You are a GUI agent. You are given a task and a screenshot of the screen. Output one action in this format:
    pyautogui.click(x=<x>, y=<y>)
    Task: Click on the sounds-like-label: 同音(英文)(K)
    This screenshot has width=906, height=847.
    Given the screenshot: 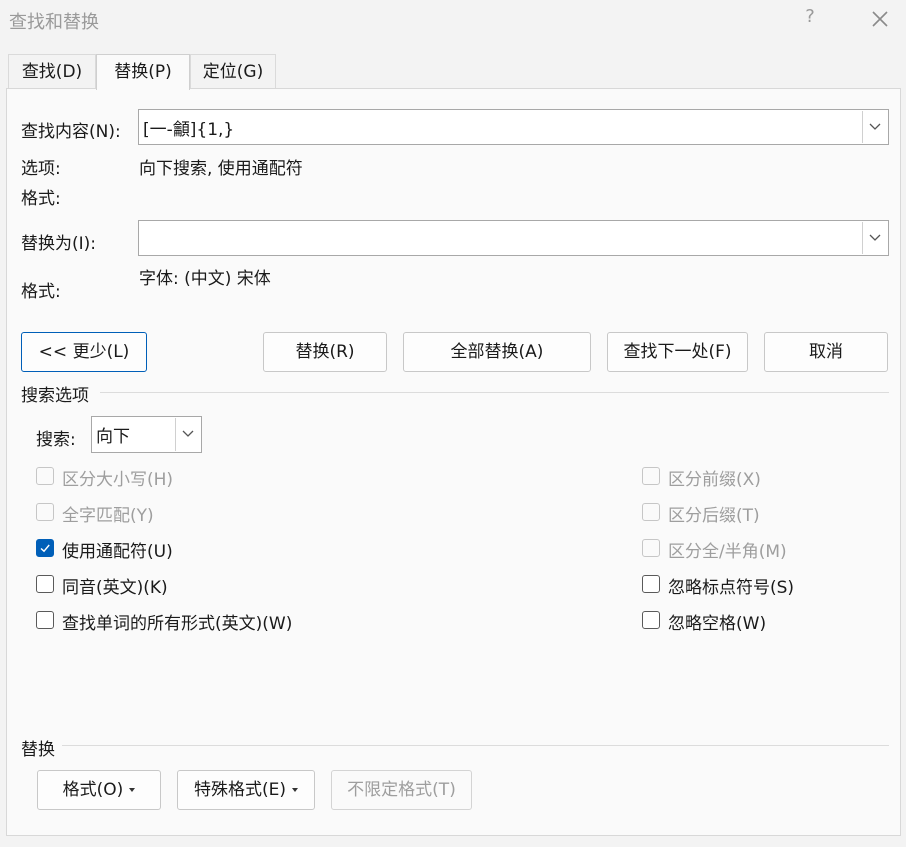 What is the action you would take?
    pyautogui.click(x=115, y=588)
    